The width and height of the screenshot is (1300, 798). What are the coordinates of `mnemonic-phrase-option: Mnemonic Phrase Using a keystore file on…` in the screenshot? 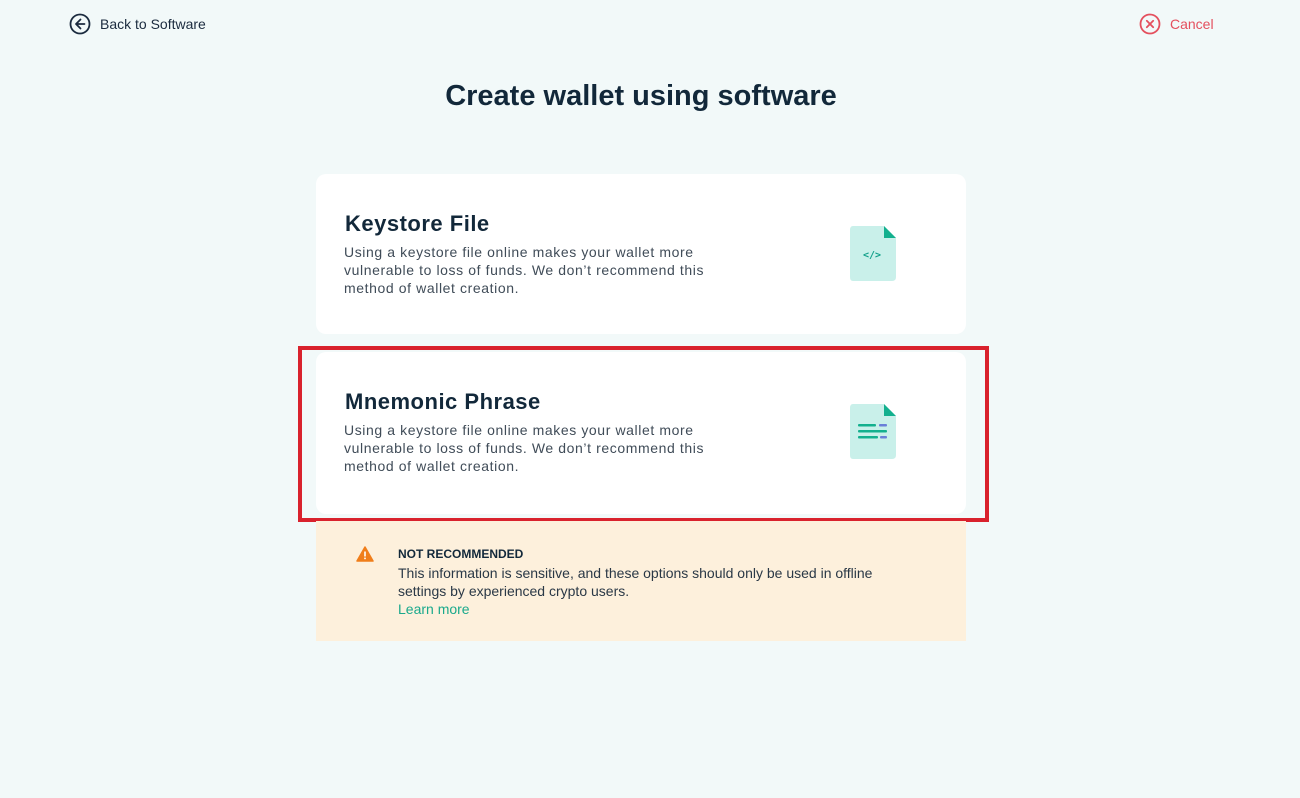 It's located at (641, 433).